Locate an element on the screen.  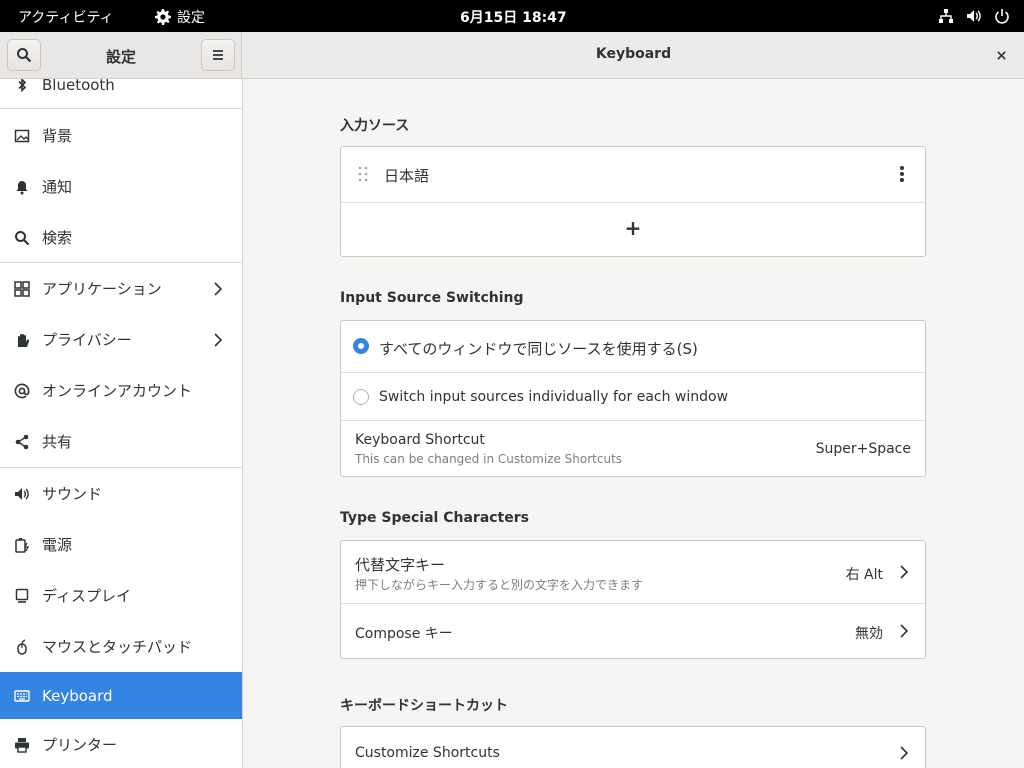
input-source-row: 日本語 is located at coordinates (633, 174).